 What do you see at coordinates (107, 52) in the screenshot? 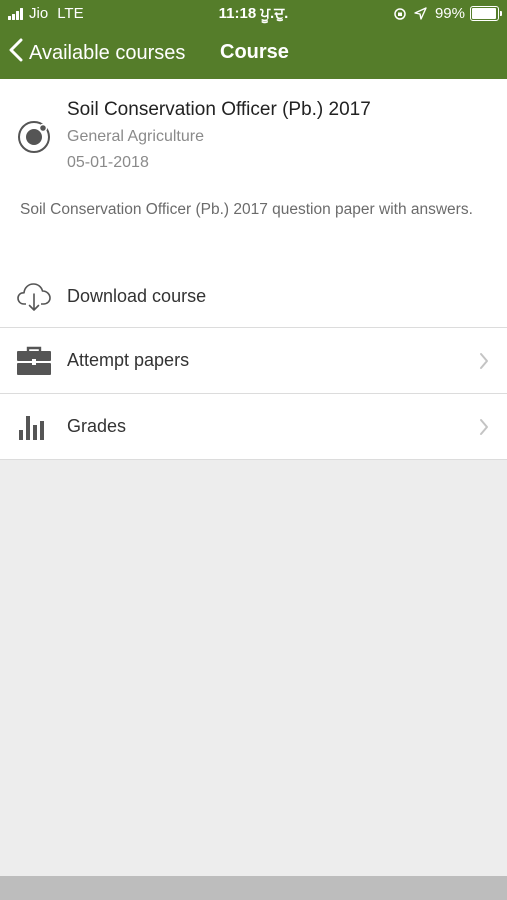
I see `back-button-label: Available courses` at bounding box center [107, 52].